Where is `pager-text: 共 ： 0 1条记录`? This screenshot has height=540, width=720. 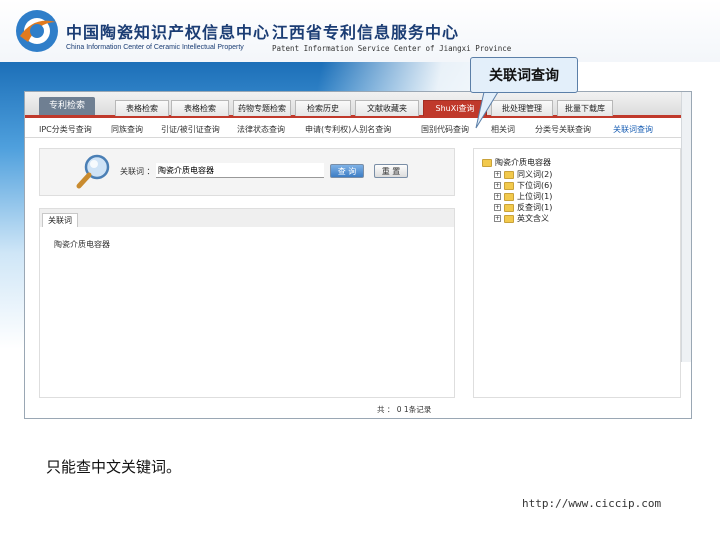 pager-text: 共 ： 0 1条记录 is located at coordinates (404, 409).